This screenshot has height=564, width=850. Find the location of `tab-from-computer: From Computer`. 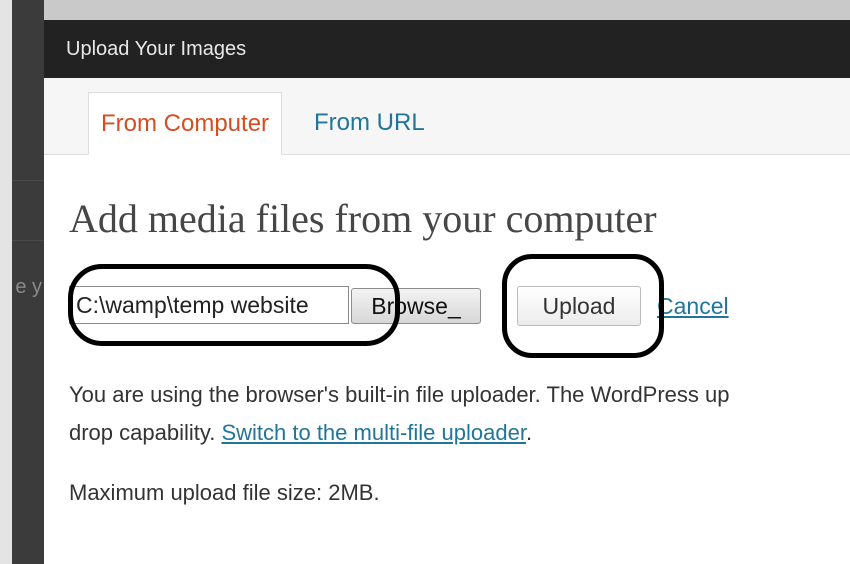

tab-from-computer: From Computer is located at coordinates (185, 123).